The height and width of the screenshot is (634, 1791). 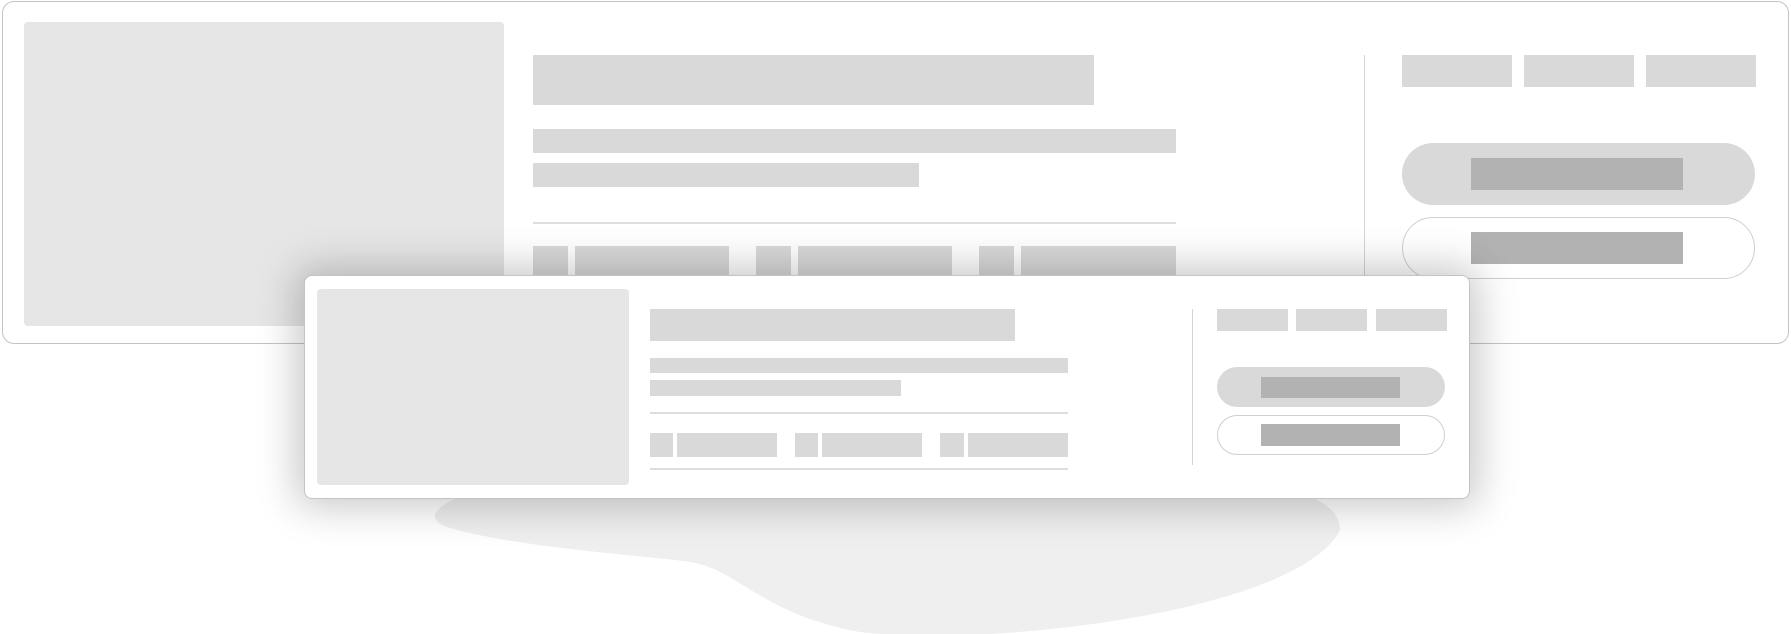 I want to click on vertical-divider, so click(x=1192, y=387).